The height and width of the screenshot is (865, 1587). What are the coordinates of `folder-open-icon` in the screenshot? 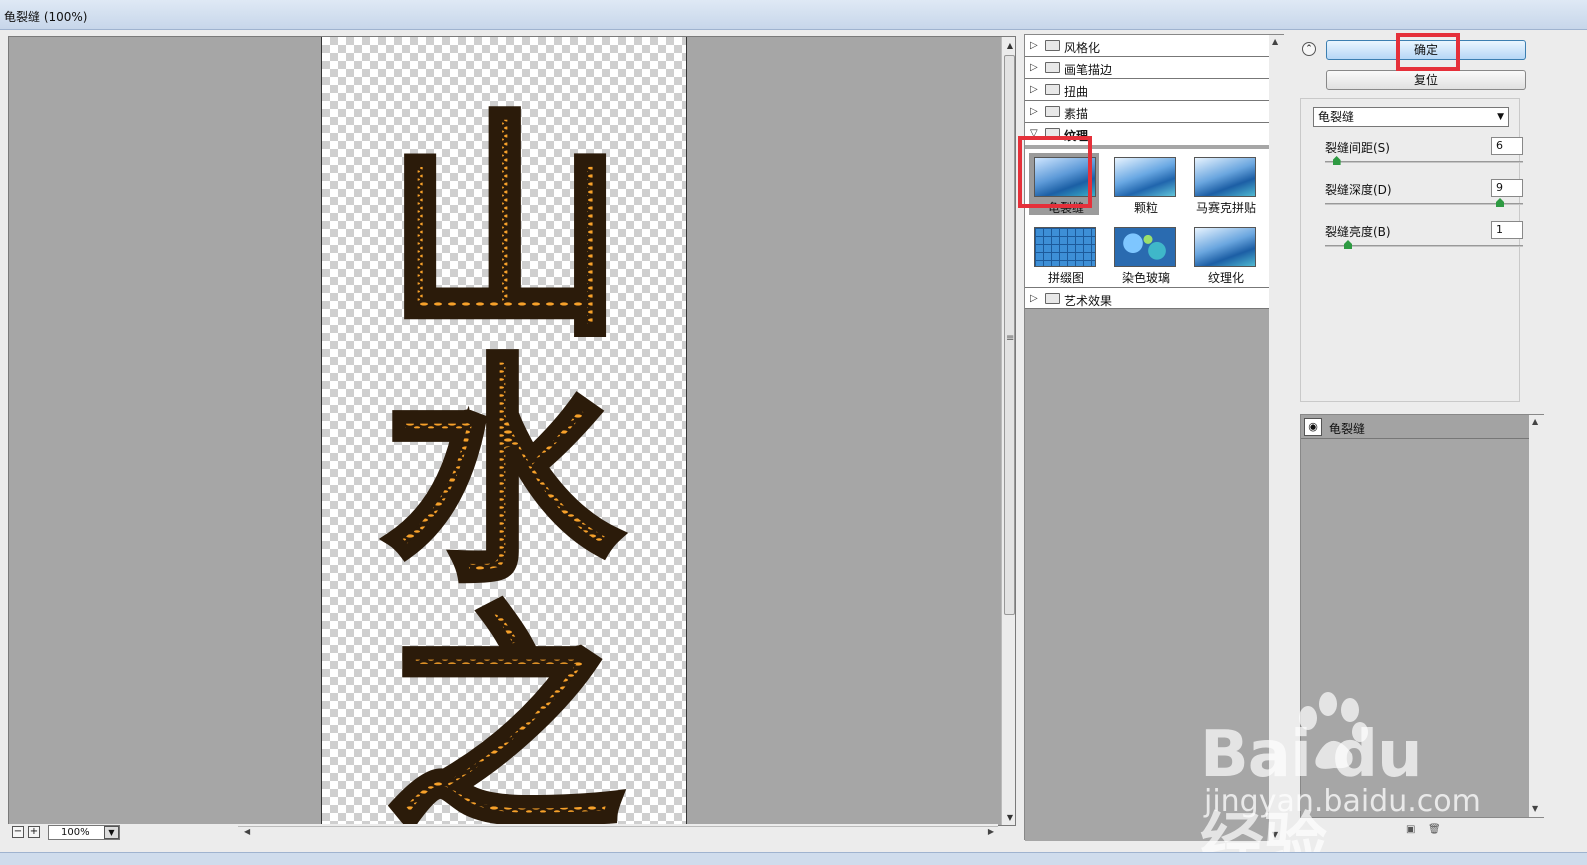 It's located at (1052, 133).